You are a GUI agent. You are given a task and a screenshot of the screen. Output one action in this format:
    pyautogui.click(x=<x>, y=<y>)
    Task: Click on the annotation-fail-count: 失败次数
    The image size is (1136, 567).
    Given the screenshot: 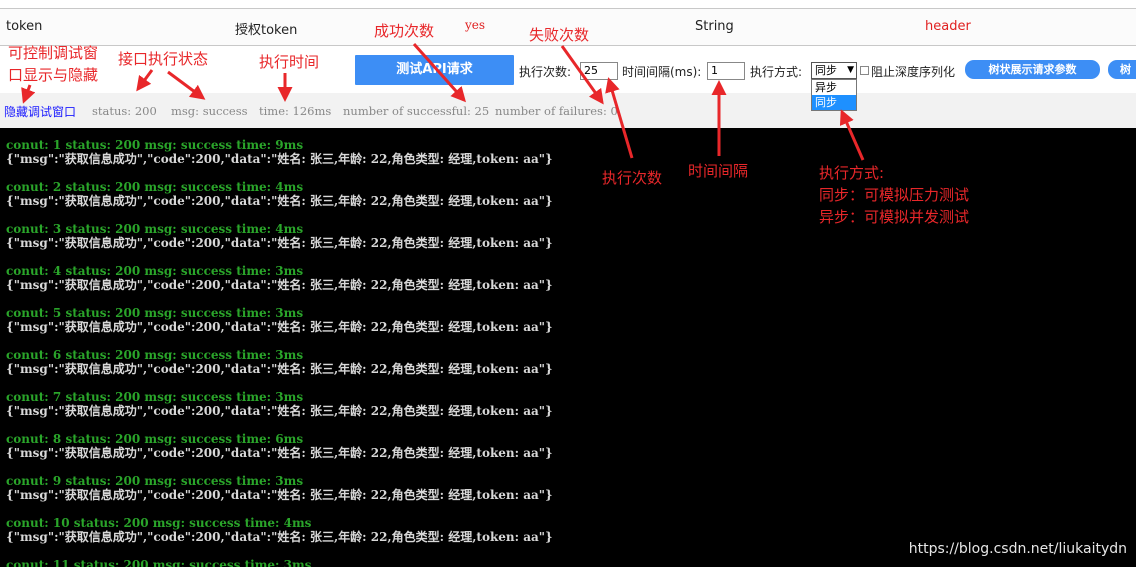 What is the action you would take?
    pyautogui.click(x=559, y=35)
    